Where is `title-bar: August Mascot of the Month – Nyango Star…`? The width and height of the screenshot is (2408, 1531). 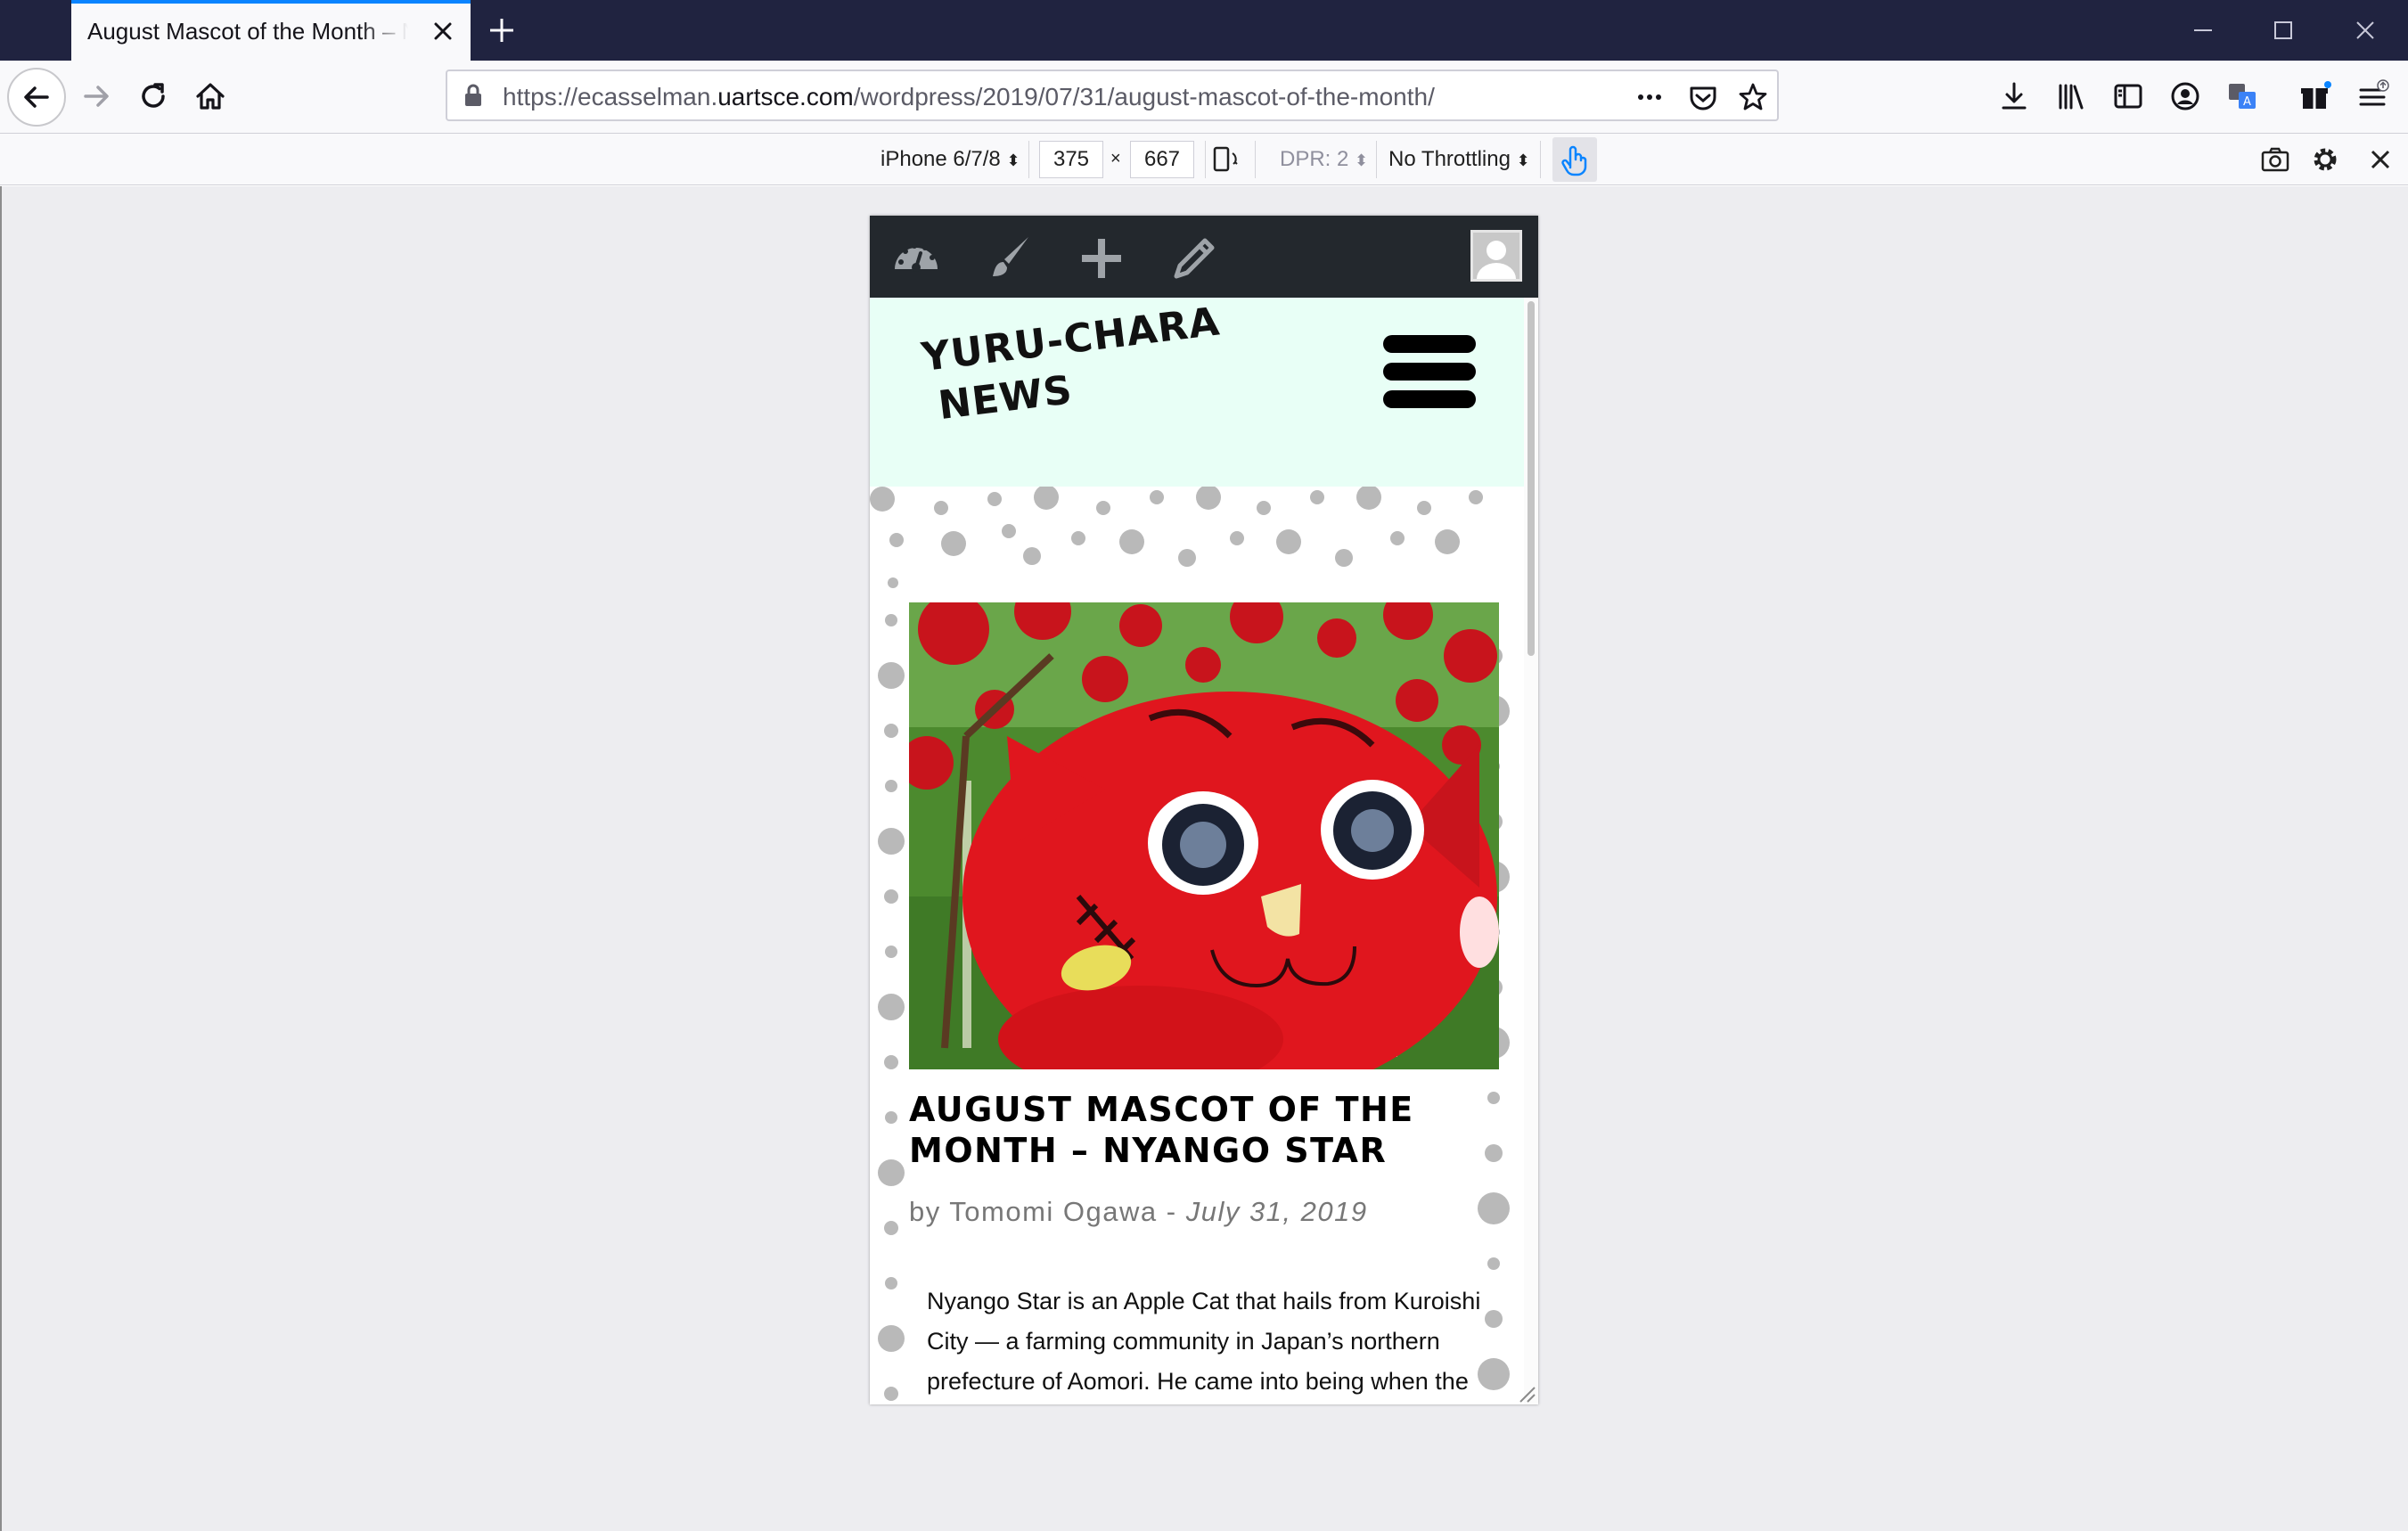 title-bar: August Mascot of the Month – Nyango Star… is located at coordinates (1204, 31).